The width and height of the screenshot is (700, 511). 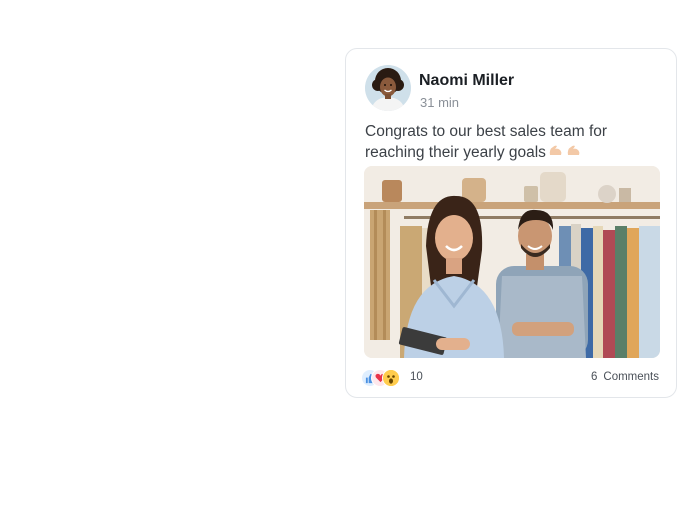 What do you see at coordinates (466, 81) in the screenshot?
I see `author-name: Naomi Miller` at bounding box center [466, 81].